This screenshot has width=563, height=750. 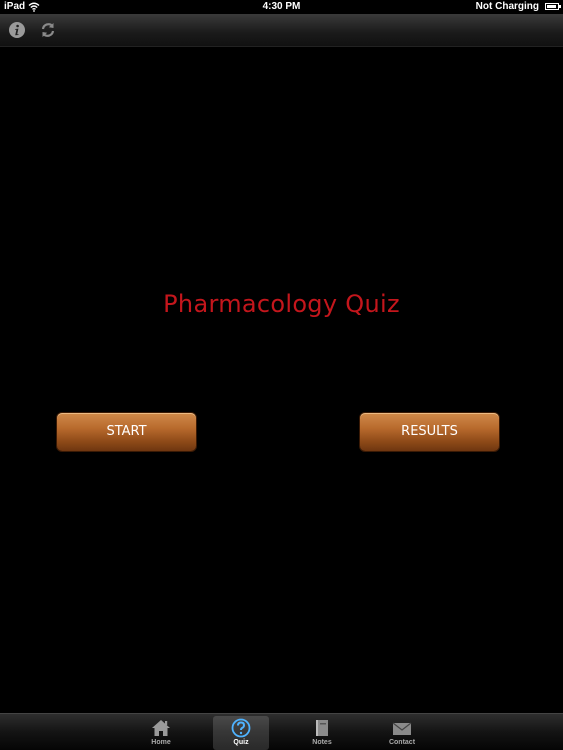 I want to click on tab-notes: Notes, so click(x=322, y=733).